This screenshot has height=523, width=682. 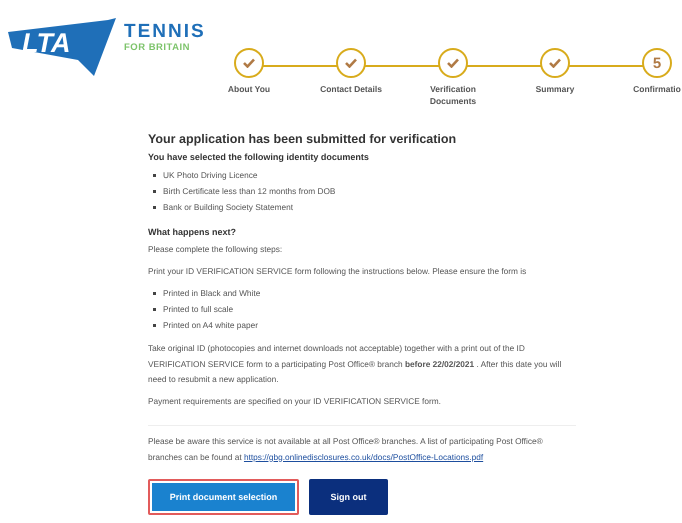 What do you see at coordinates (210, 325) in the screenshot?
I see `requirement-item: Printed on A4 white paper` at bounding box center [210, 325].